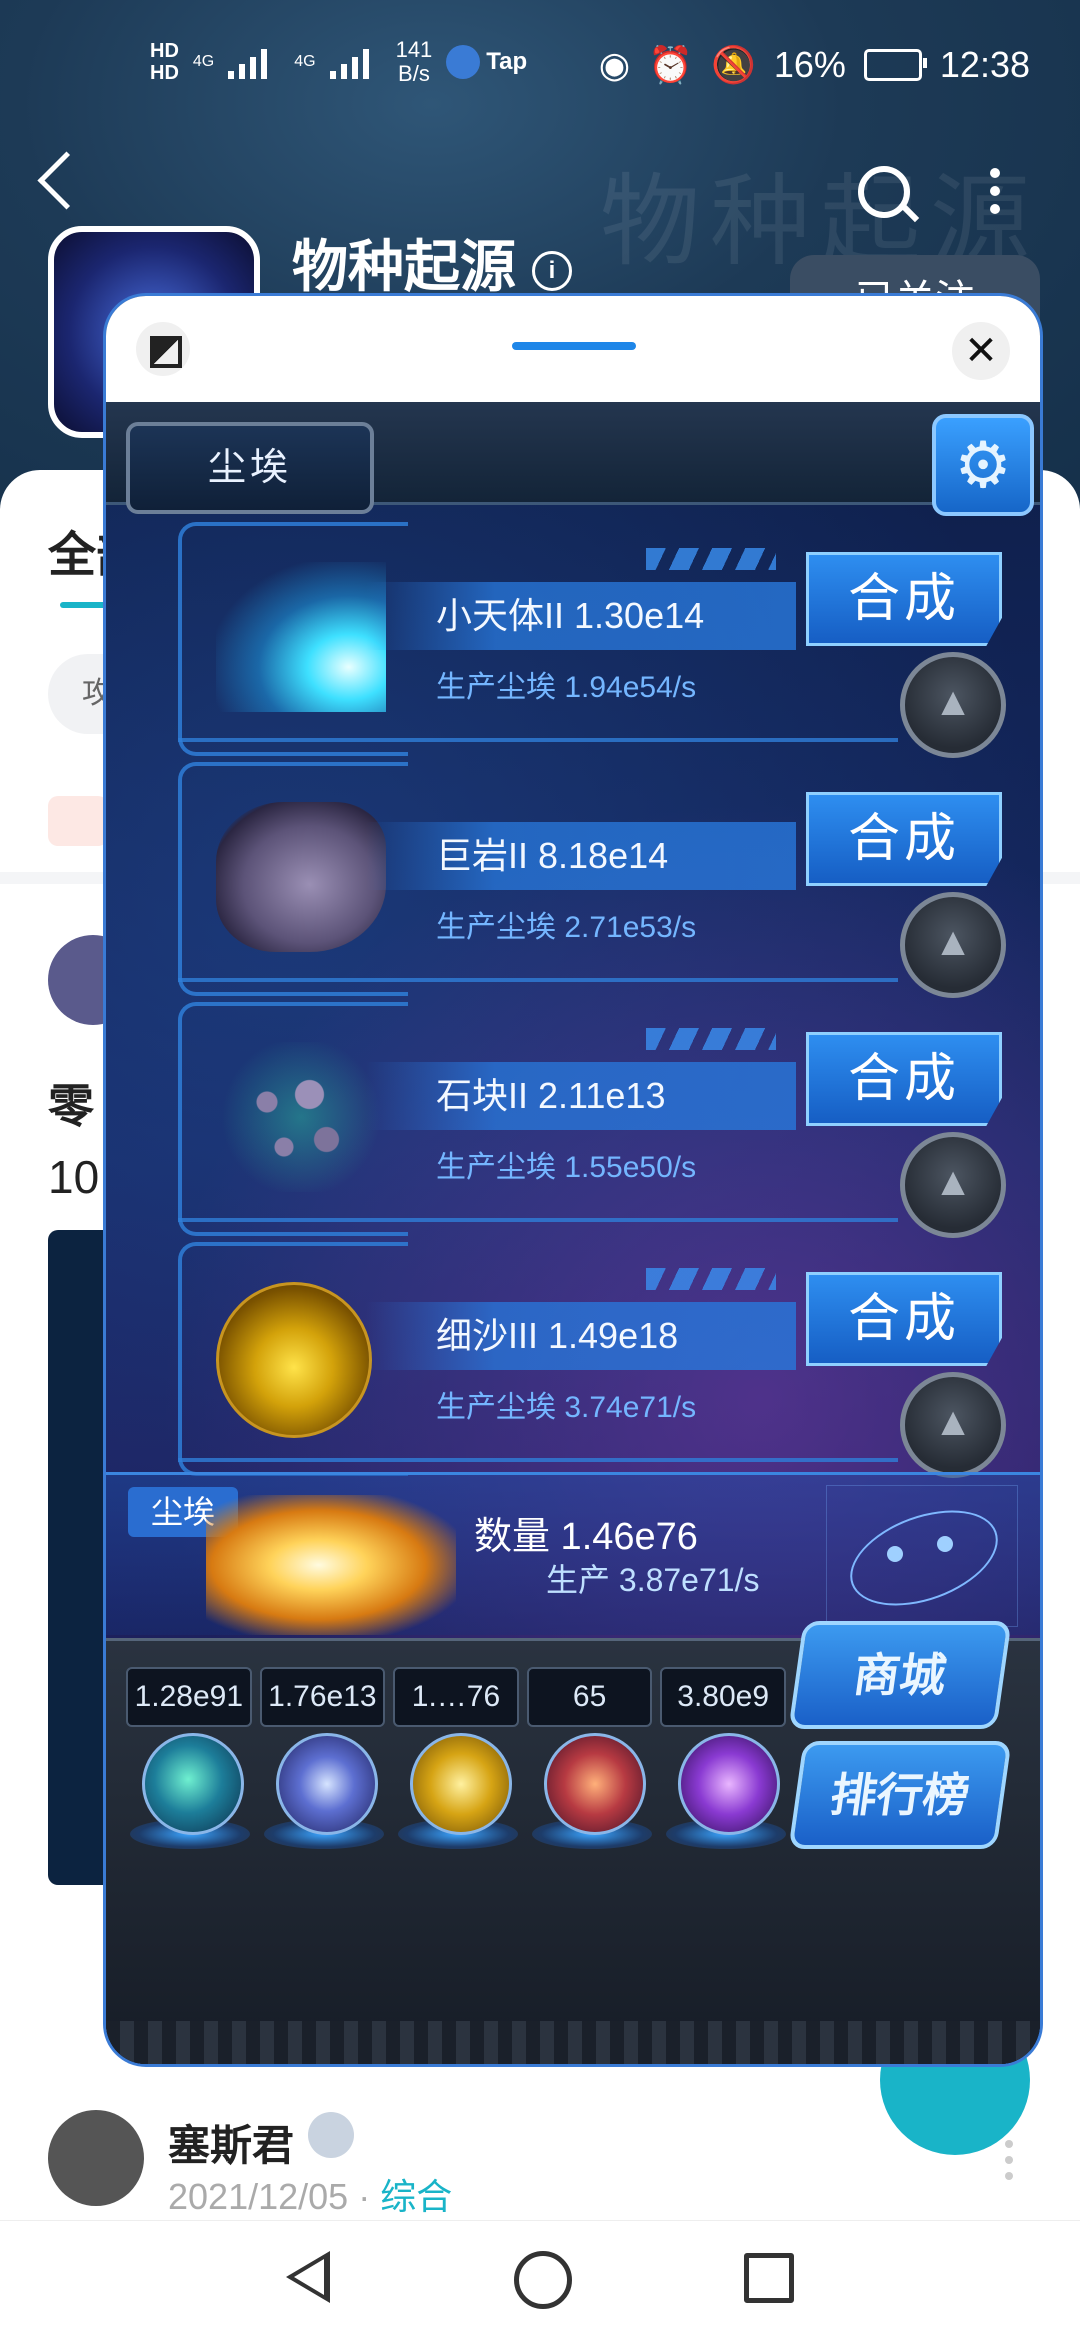 The width and height of the screenshot is (1080, 2341). I want to click on floating-window-titlebar: ✕, so click(573, 349).